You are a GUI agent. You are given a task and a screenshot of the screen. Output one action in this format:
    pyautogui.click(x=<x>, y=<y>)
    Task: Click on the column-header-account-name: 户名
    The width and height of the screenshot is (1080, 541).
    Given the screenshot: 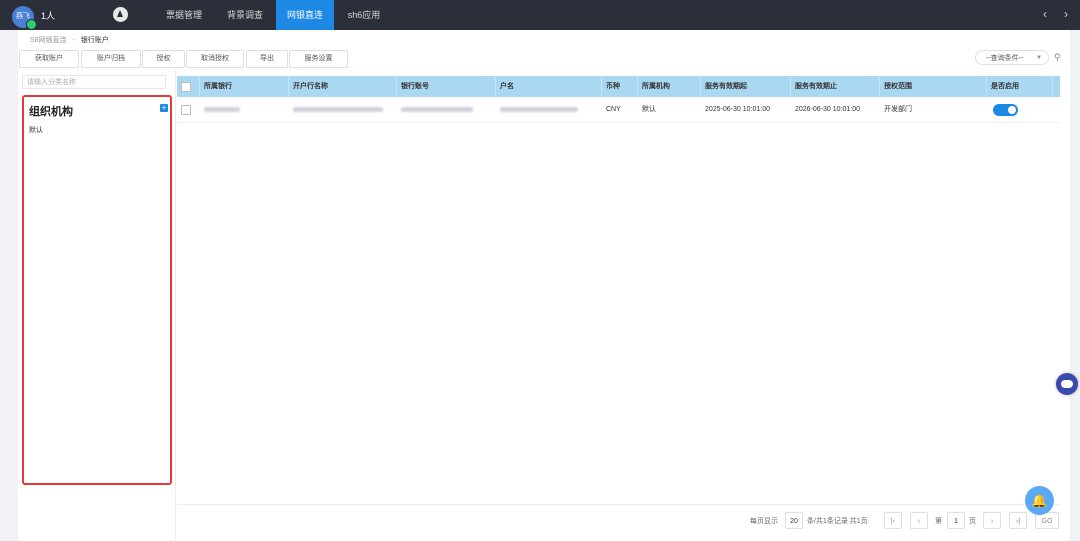 What is the action you would take?
    pyautogui.click(x=549, y=86)
    